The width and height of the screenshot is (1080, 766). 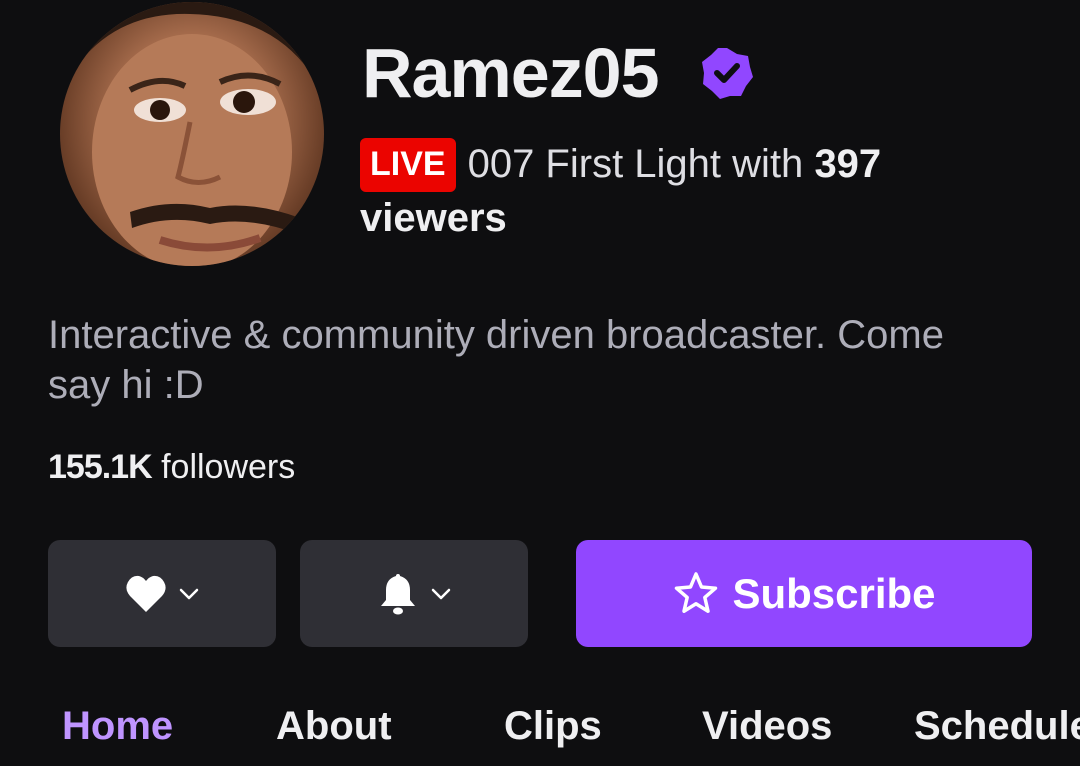 What do you see at coordinates (553, 726) in the screenshot?
I see `tab-clips: Clips` at bounding box center [553, 726].